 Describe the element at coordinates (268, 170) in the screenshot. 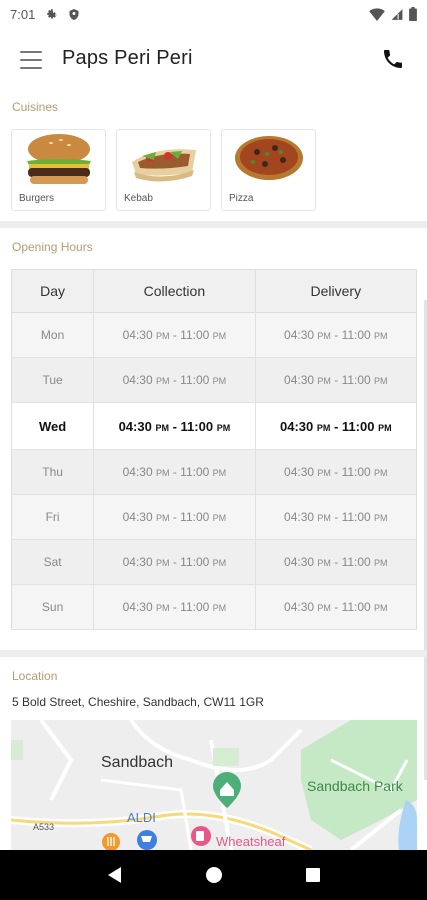

I see `cuisine-card-pizza: Pizza` at that location.